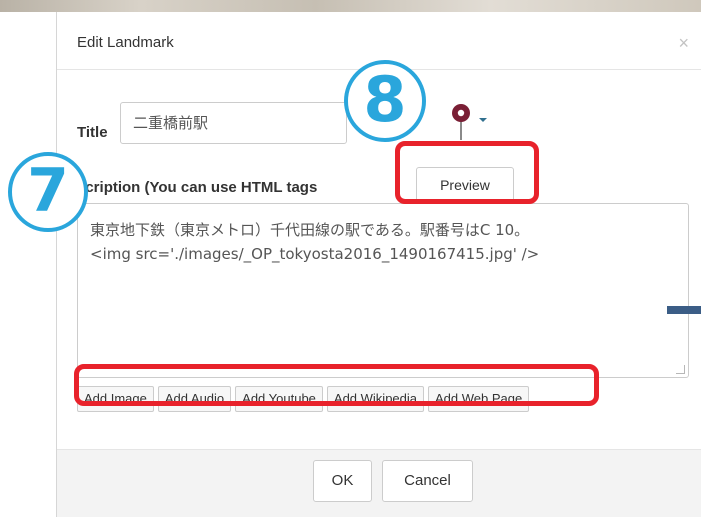 This screenshot has width=701, height=517. What do you see at coordinates (115, 399) in the screenshot?
I see `add-image-button: Add Image` at bounding box center [115, 399].